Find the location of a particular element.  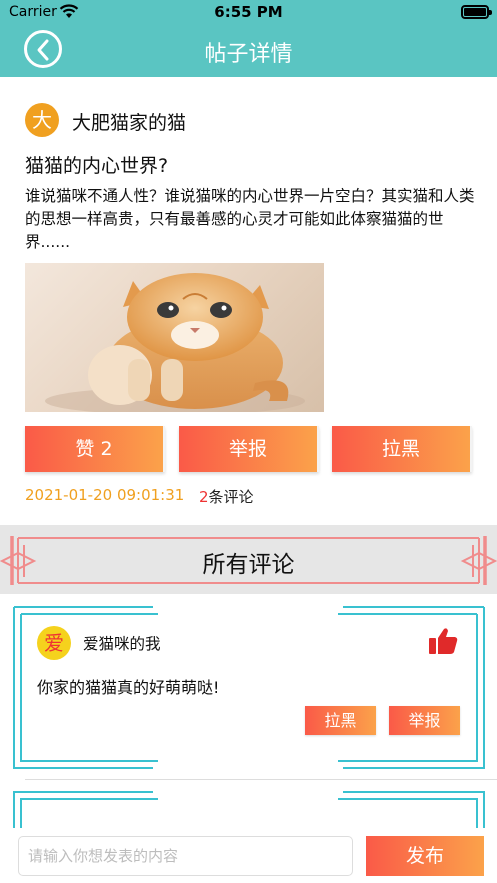

post-date: 2021-01-20 09:01:31 is located at coordinates (105, 495).